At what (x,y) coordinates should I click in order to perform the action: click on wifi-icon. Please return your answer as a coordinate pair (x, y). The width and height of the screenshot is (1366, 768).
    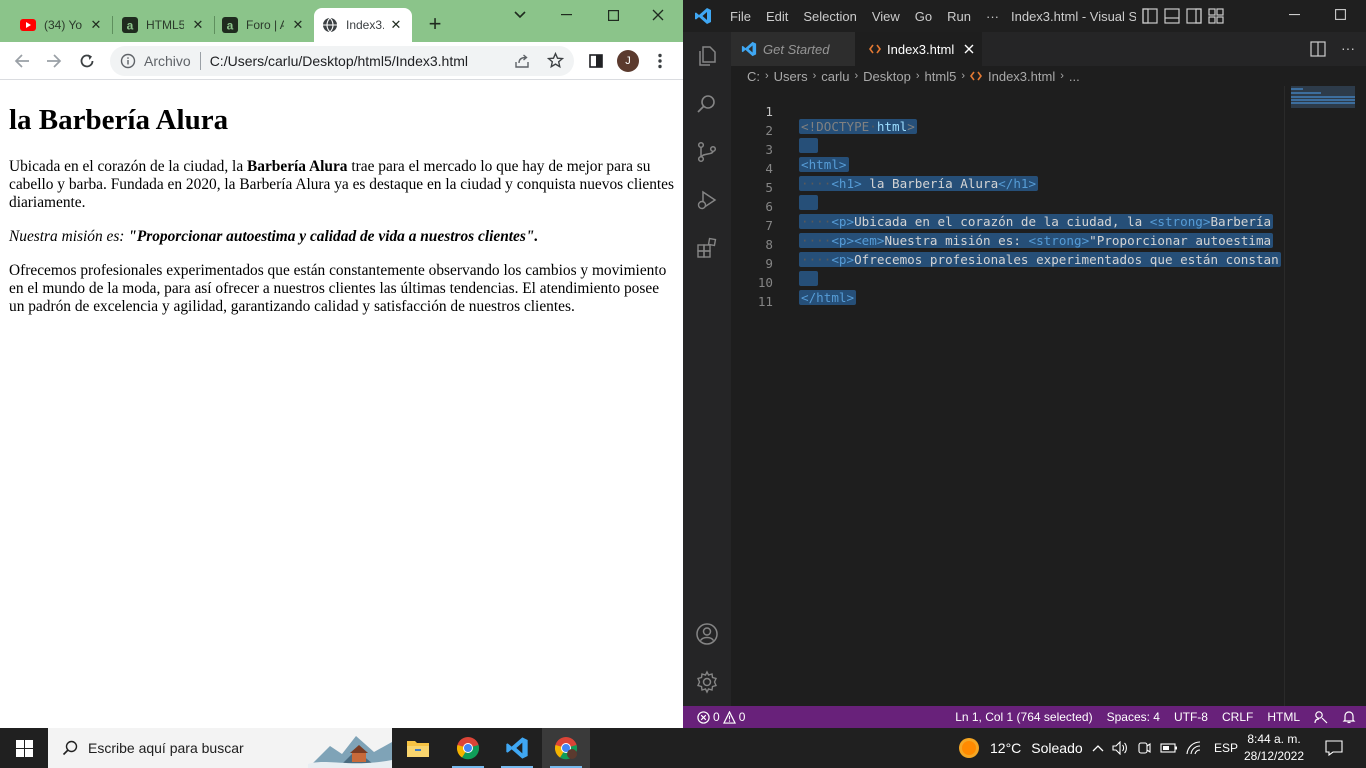
    Looking at the image, I should click on (1194, 748).